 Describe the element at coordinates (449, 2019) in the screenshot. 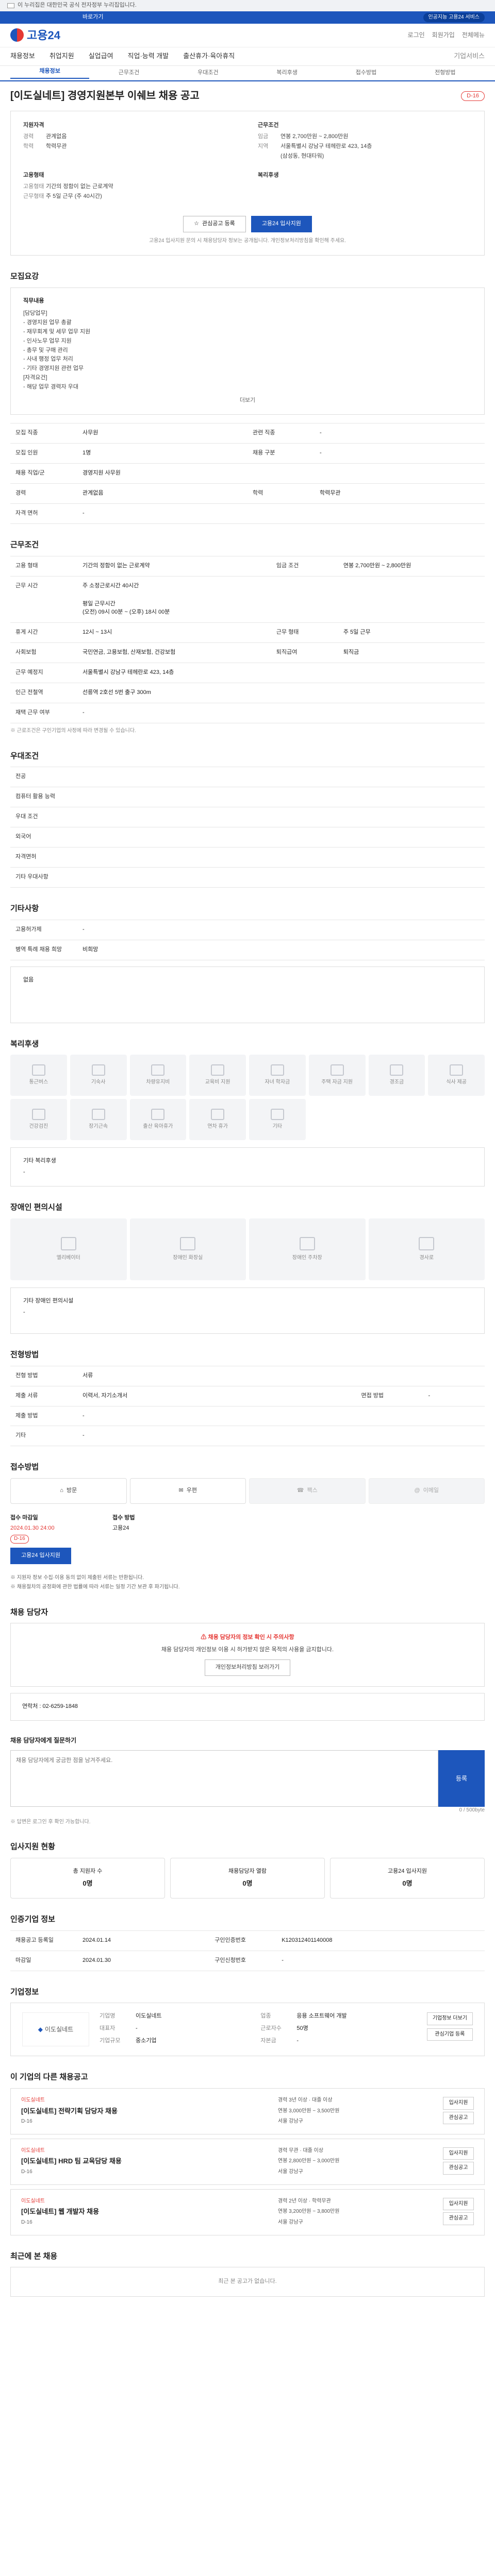

I see `company-more-button: 기업정보 더보기` at that location.